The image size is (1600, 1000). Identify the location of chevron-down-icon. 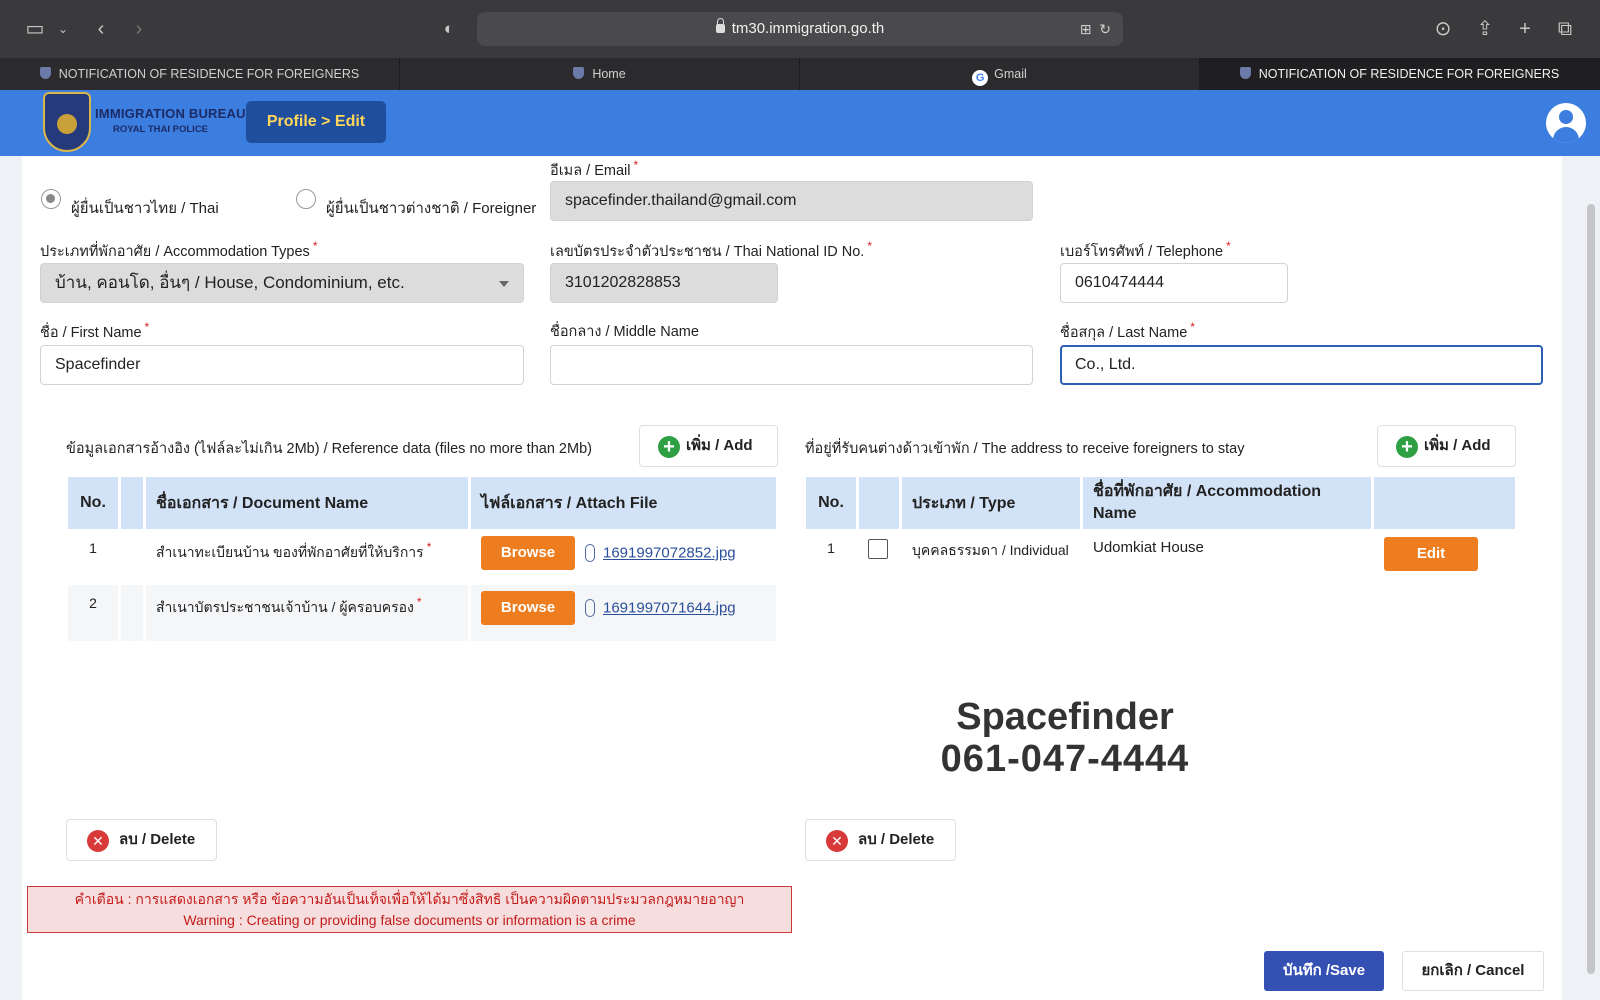
(504, 284).